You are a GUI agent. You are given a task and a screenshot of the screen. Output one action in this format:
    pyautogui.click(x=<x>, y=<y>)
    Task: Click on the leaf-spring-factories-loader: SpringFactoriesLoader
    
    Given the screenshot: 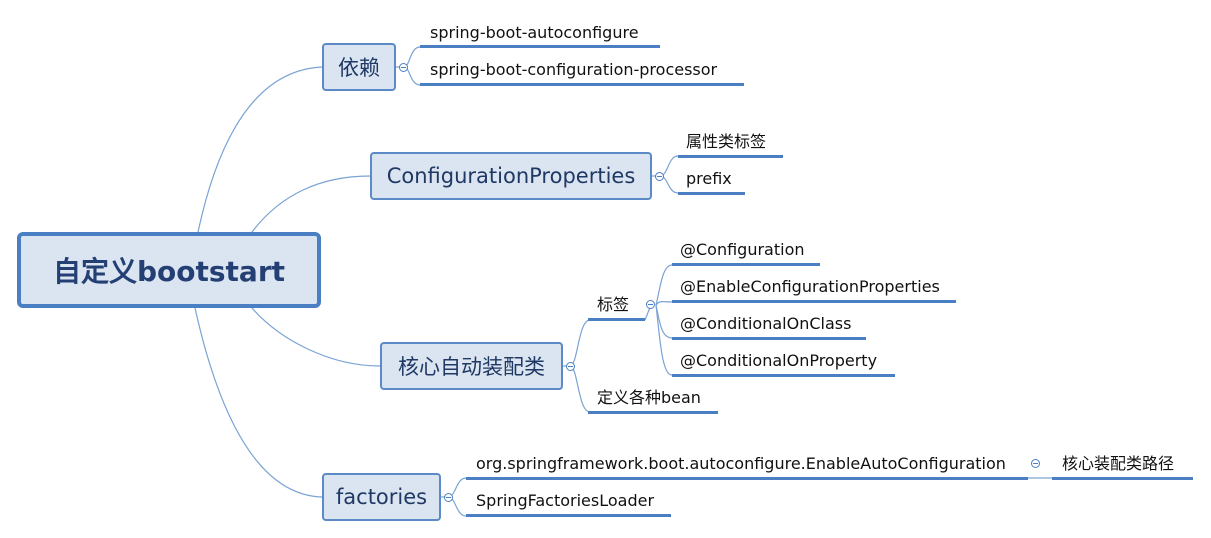 What is the action you would take?
    pyautogui.click(x=565, y=501)
    